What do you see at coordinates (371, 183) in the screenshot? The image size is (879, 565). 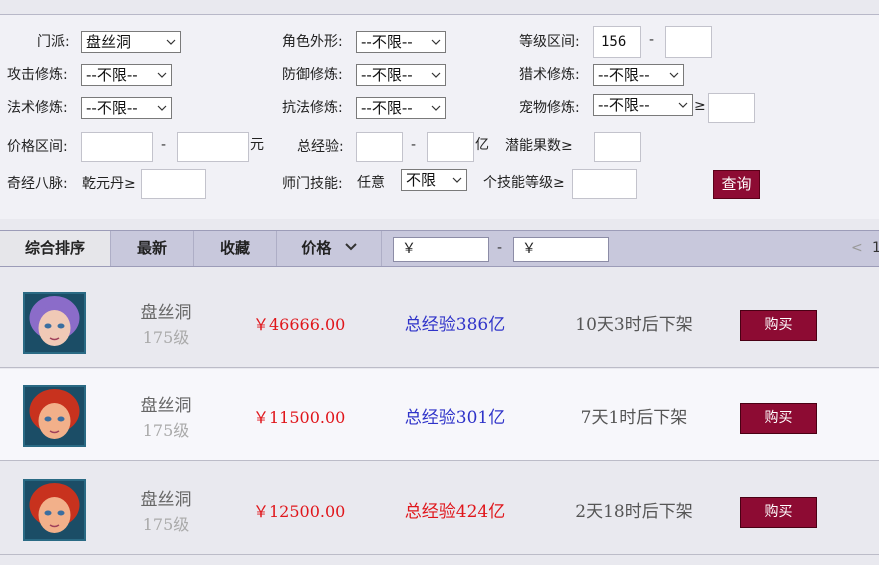 I see `master-skill-mode: 任意` at bounding box center [371, 183].